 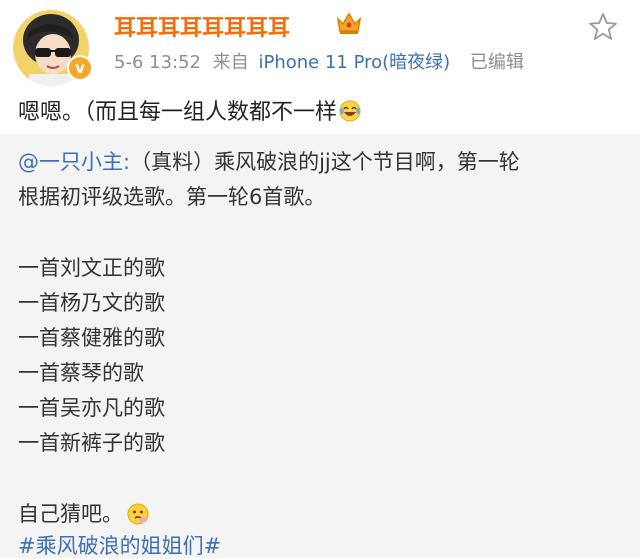 What do you see at coordinates (91, 338) in the screenshot?
I see `song-item: 一首蔡健雅的歌` at bounding box center [91, 338].